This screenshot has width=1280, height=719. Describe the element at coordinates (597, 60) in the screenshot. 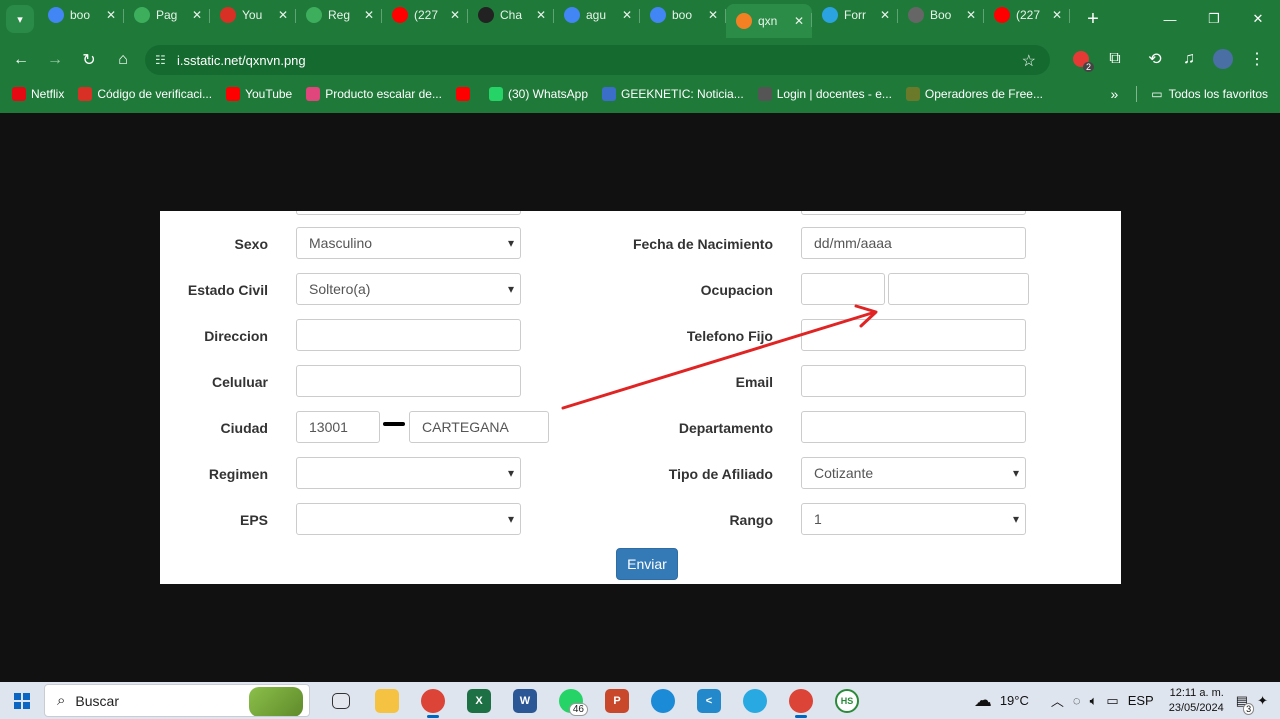

I see `address-bar: ☷ i.sstatic.net/qxnvn.png ☆` at that location.